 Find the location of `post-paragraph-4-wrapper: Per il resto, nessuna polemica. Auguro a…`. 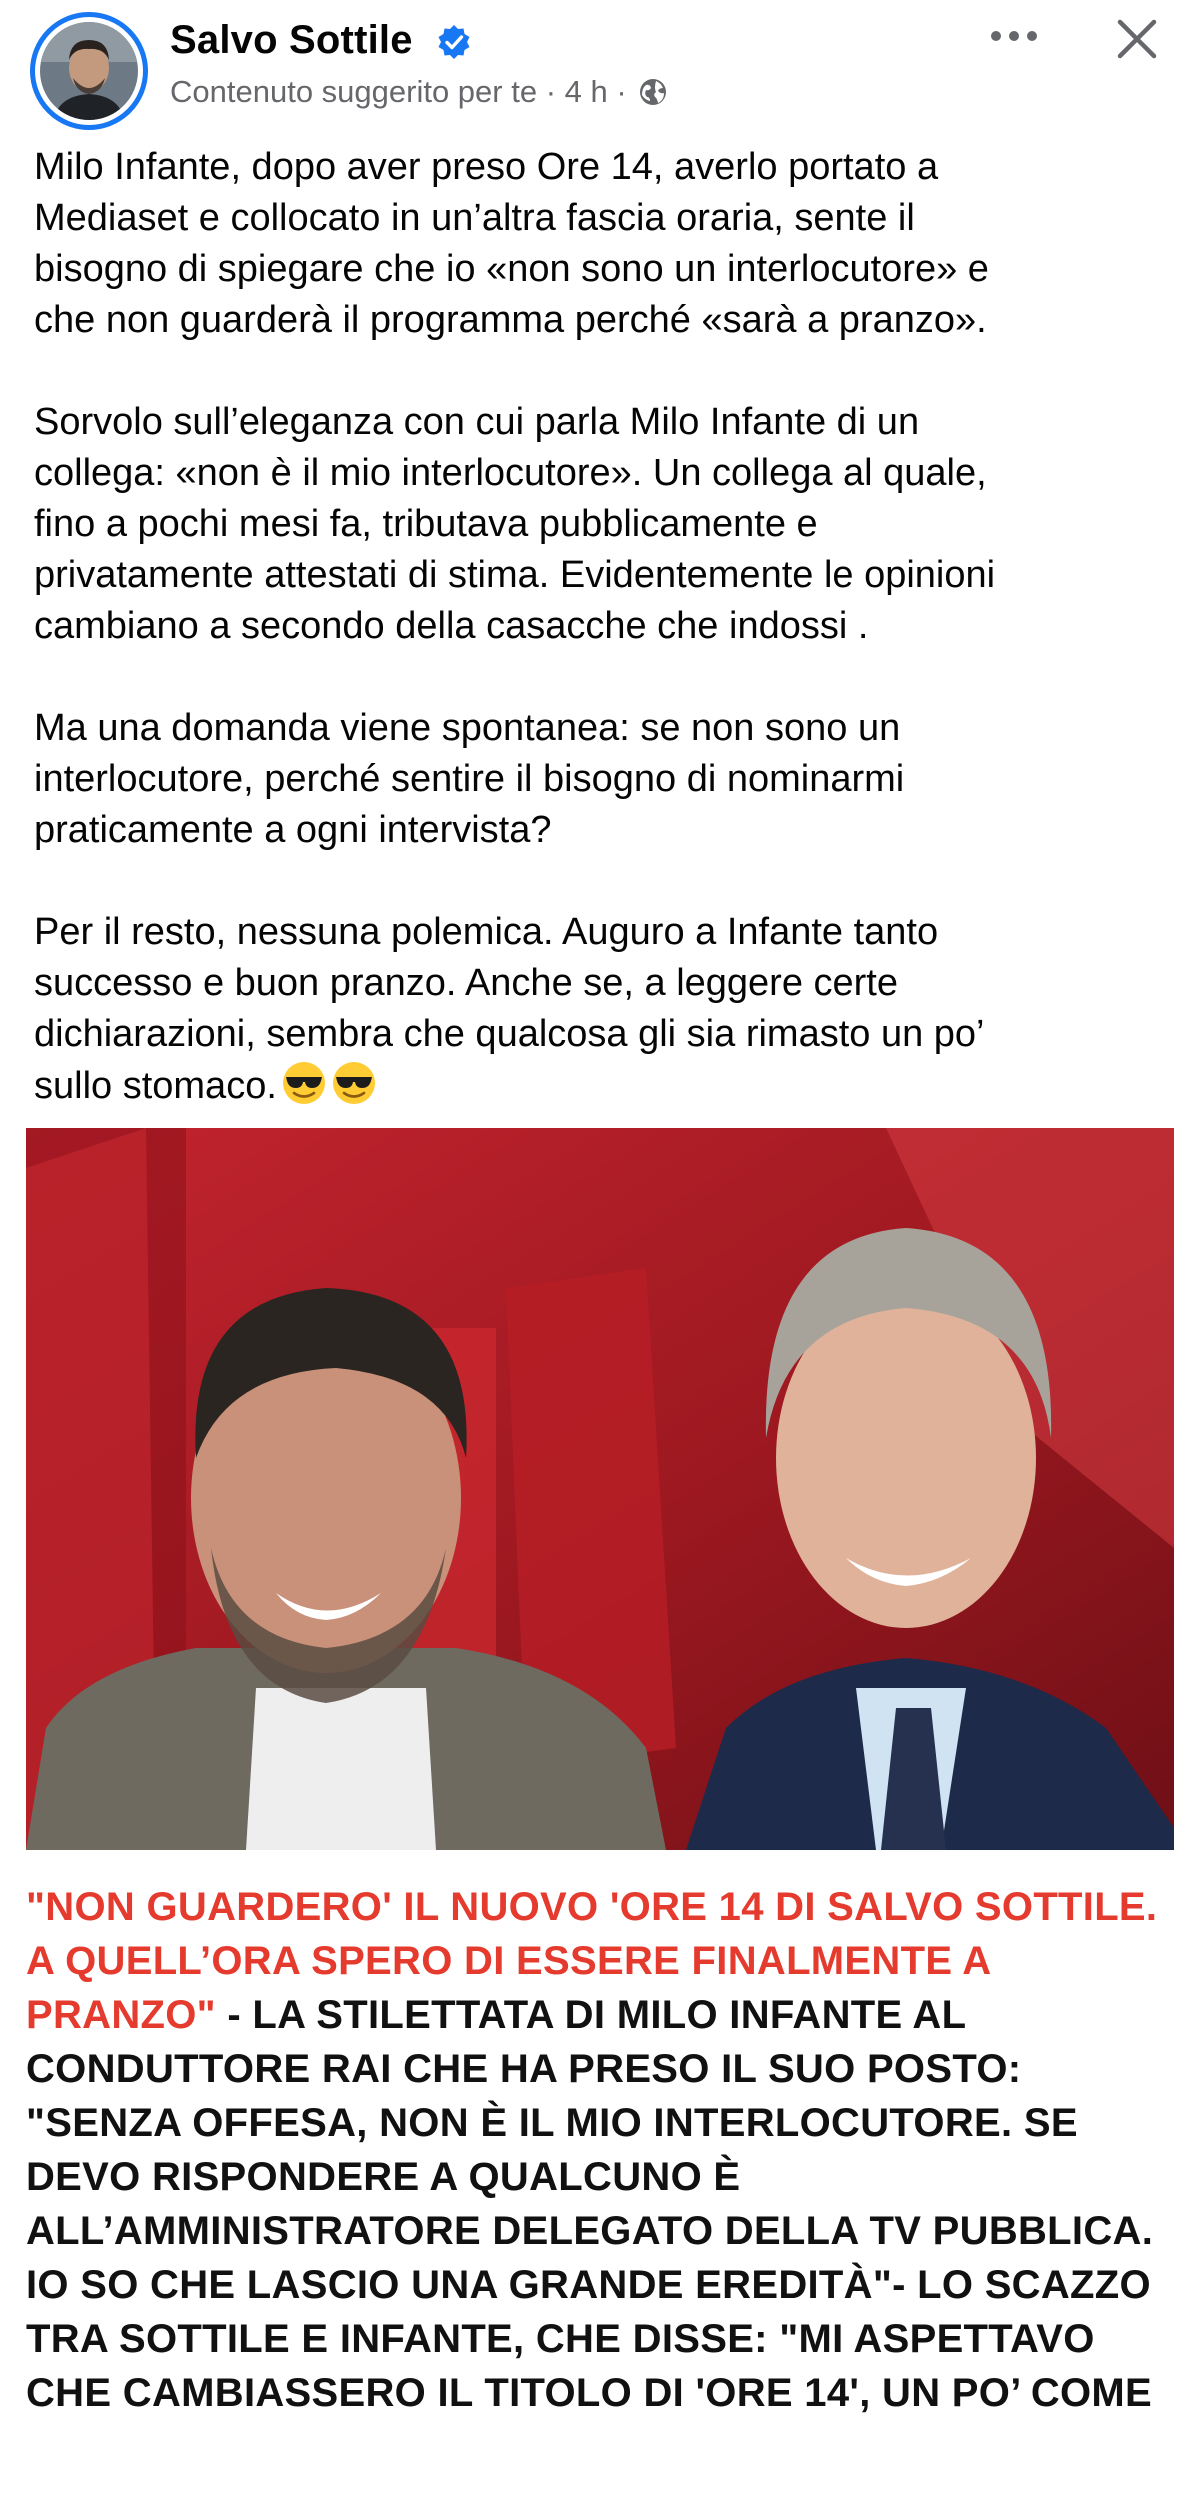

post-paragraph-4-wrapper: Per il resto, nessuna polemica. Auguro a… is located at coordinates (604, 1009).